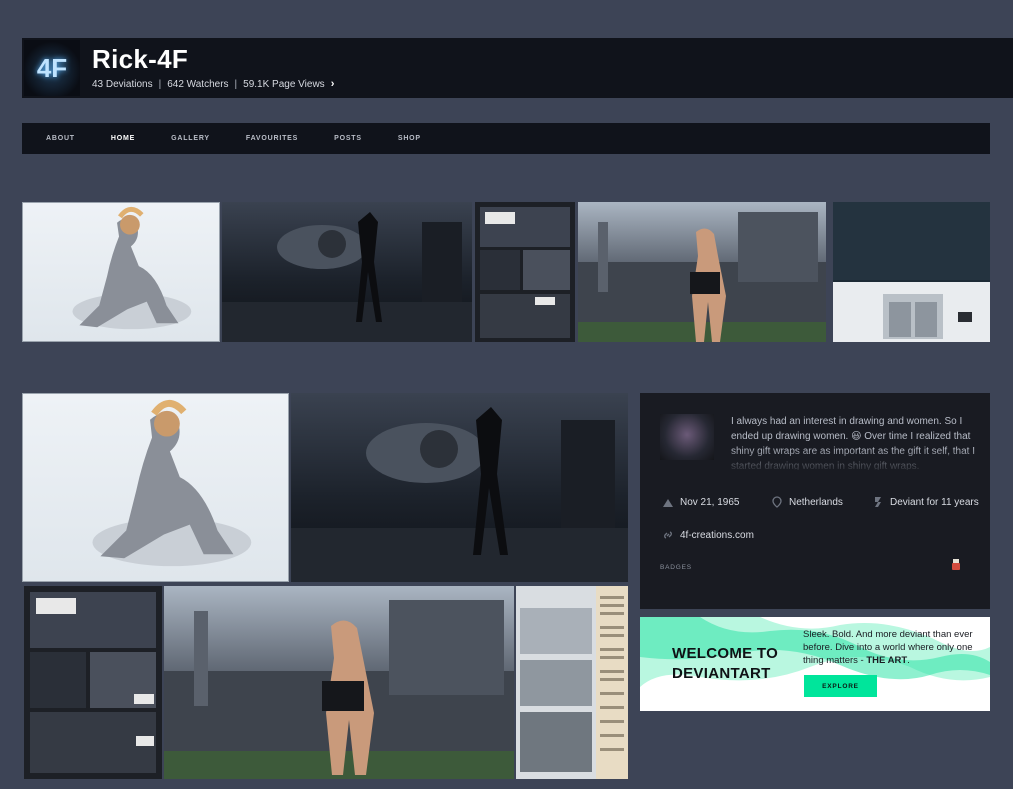  Describe the element at coordinates (459, 487) in the screenshot. I see `featured-spaceship-hangar` at that location.